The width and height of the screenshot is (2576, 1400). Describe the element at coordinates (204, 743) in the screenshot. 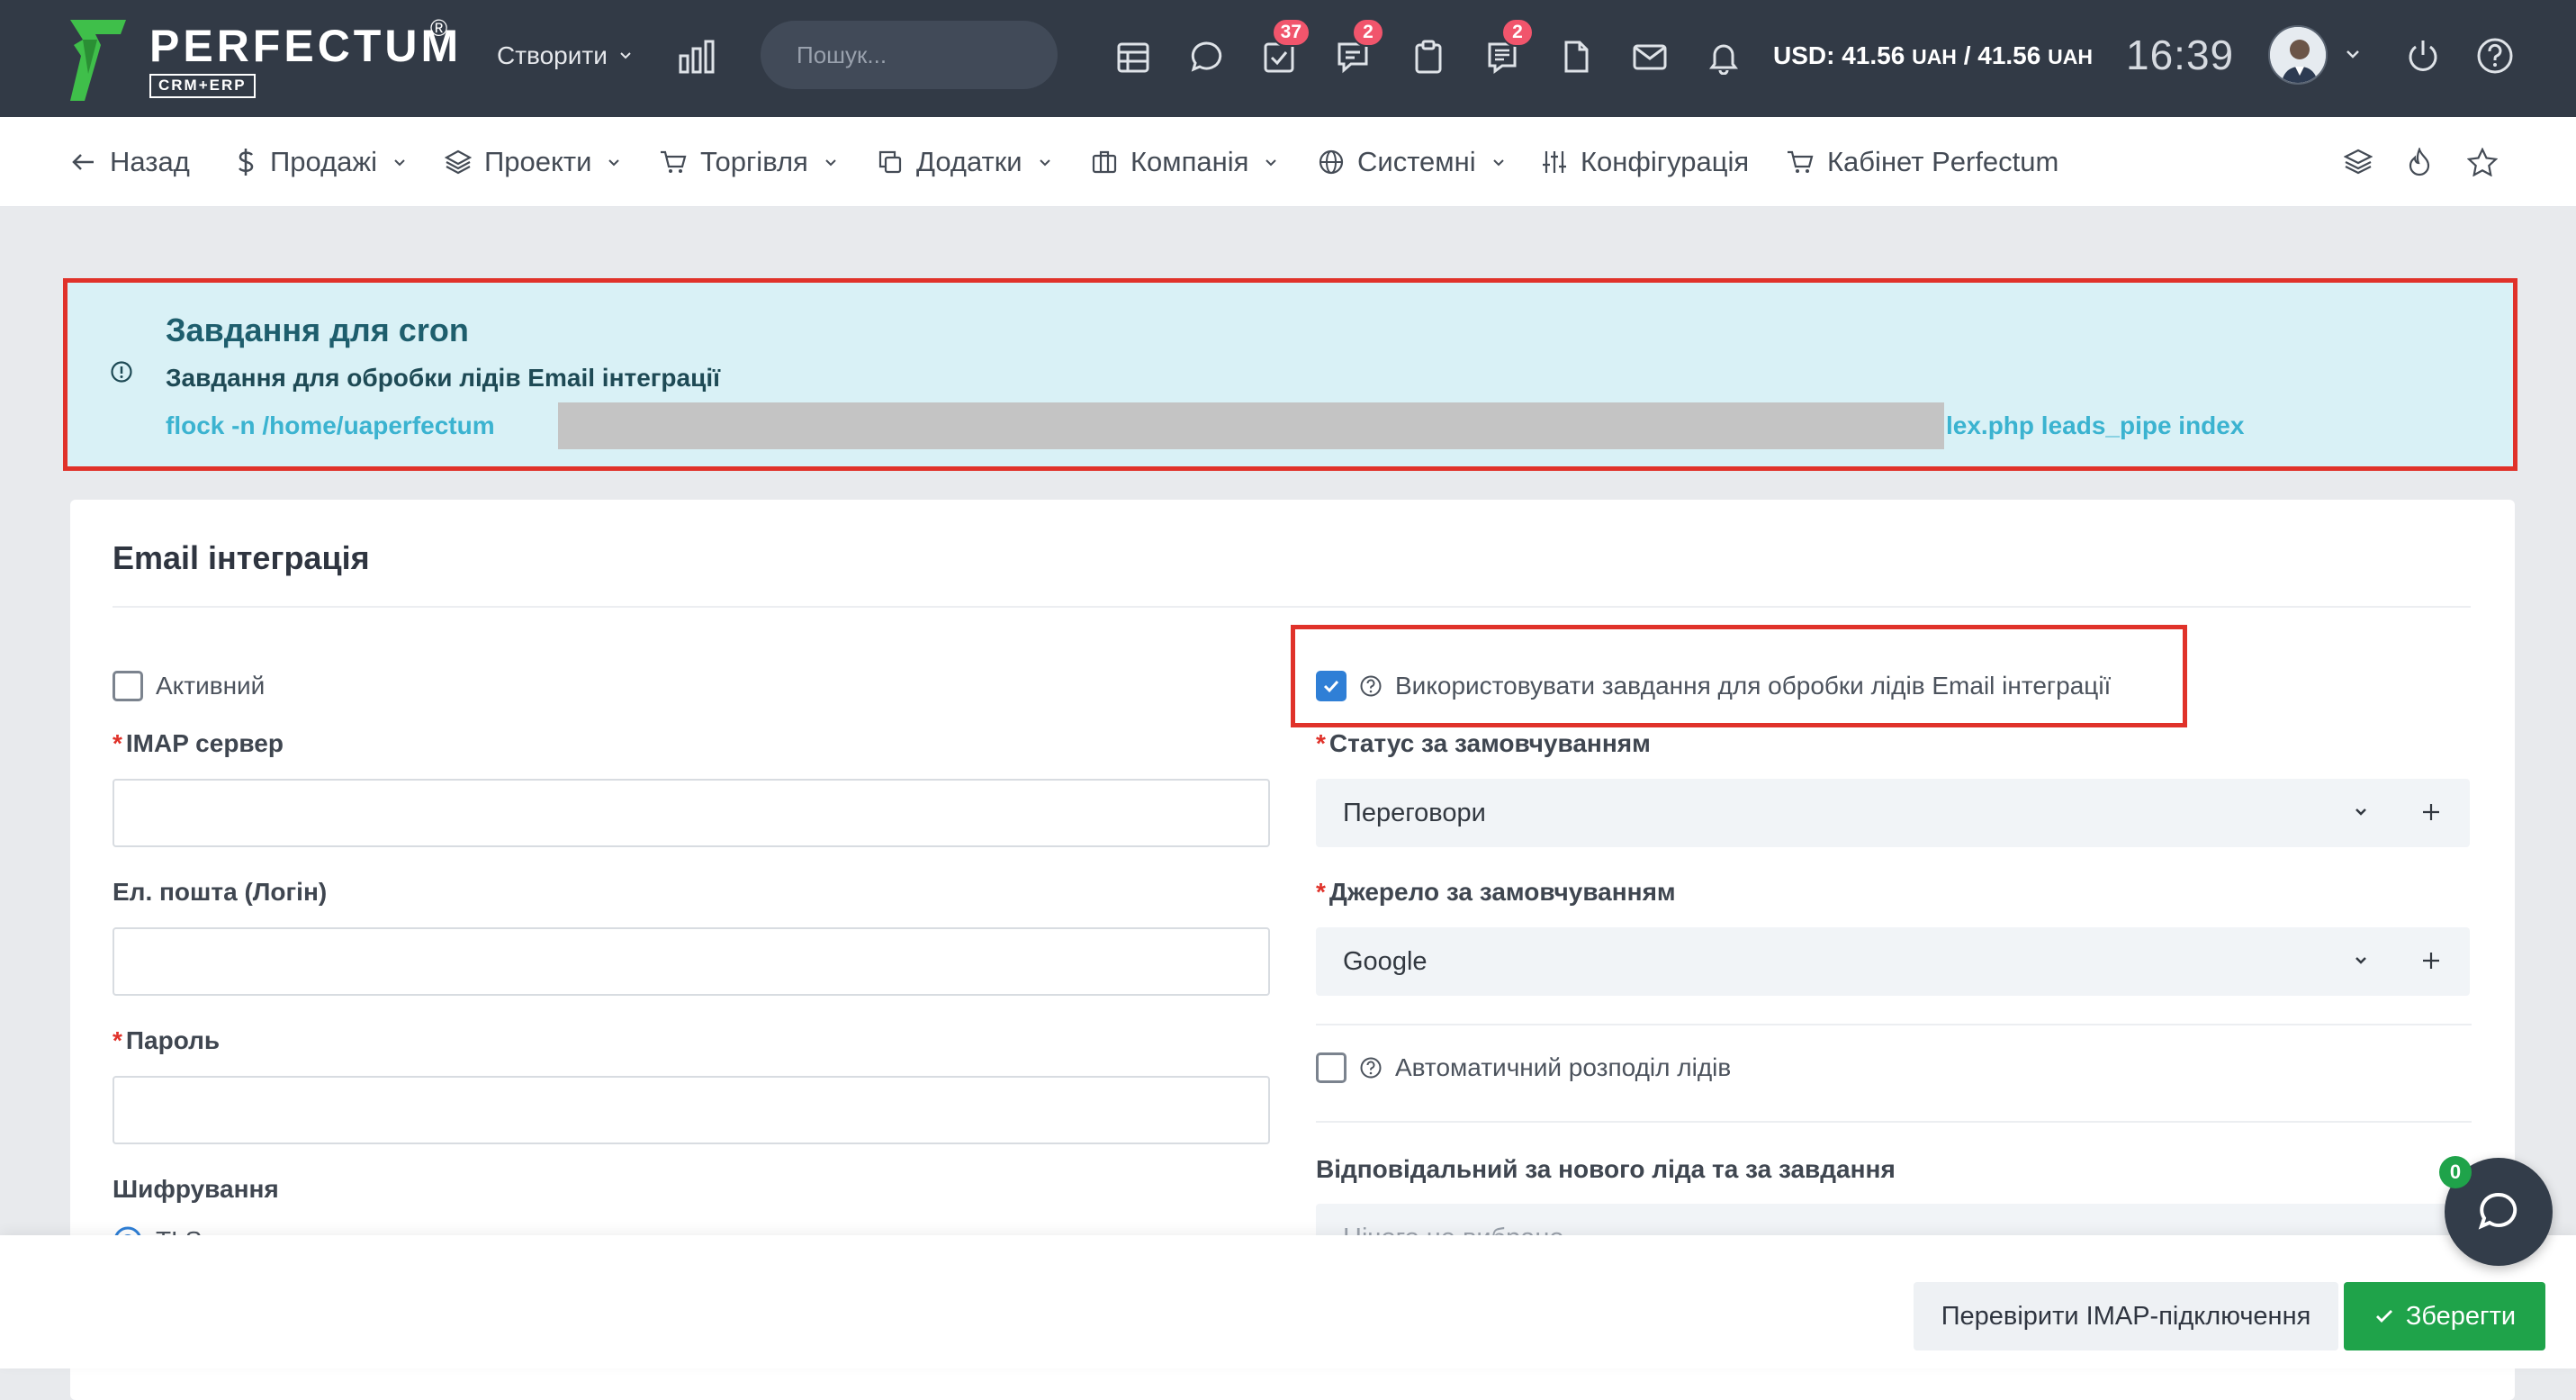

I see `imap-server-label-text: IMAP сервер` at that location.